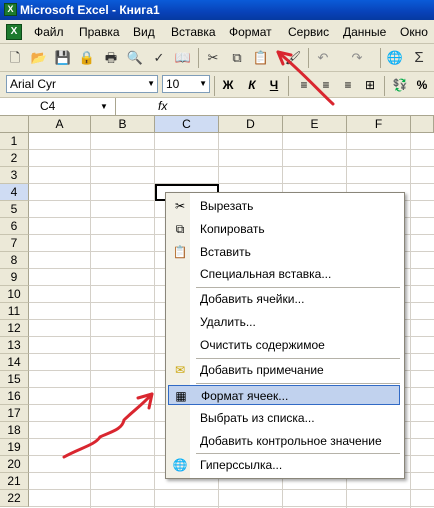  I want to click on context-menu-item-paste: 📋 Вставить, so click(284, 252).